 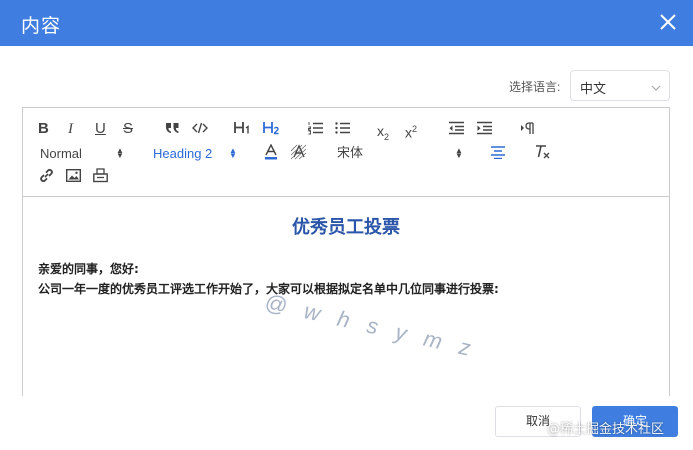 I want to click on size-select-arrows-icon: ▲ ▼, so click(x=120, y=153).